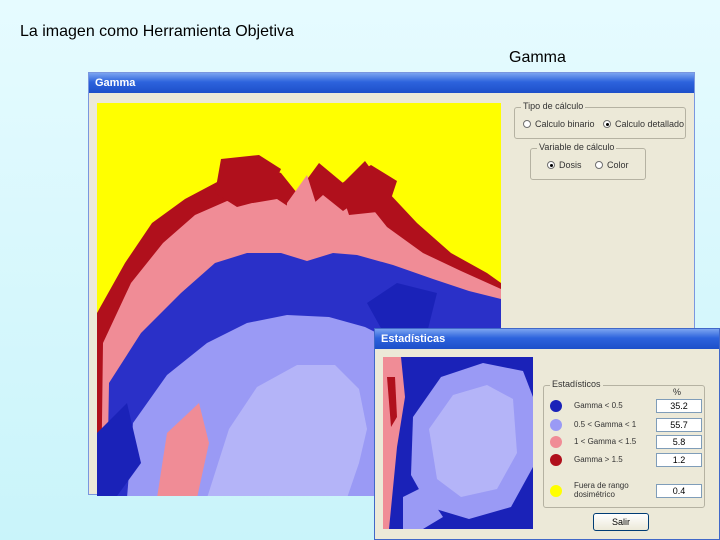 This screenshot has height=540, width=720. Describe the element at coordinates (650, 124) in the screenshot. I see `radio-calculo-detallado-label: Calculo detallado` at that location.